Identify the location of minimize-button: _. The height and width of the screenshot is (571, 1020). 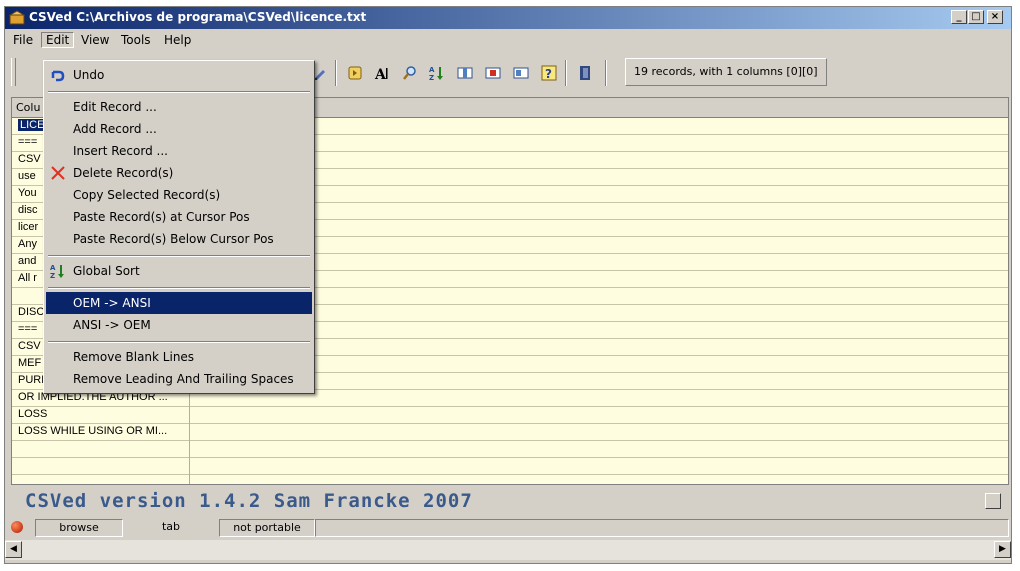
(959, 17).